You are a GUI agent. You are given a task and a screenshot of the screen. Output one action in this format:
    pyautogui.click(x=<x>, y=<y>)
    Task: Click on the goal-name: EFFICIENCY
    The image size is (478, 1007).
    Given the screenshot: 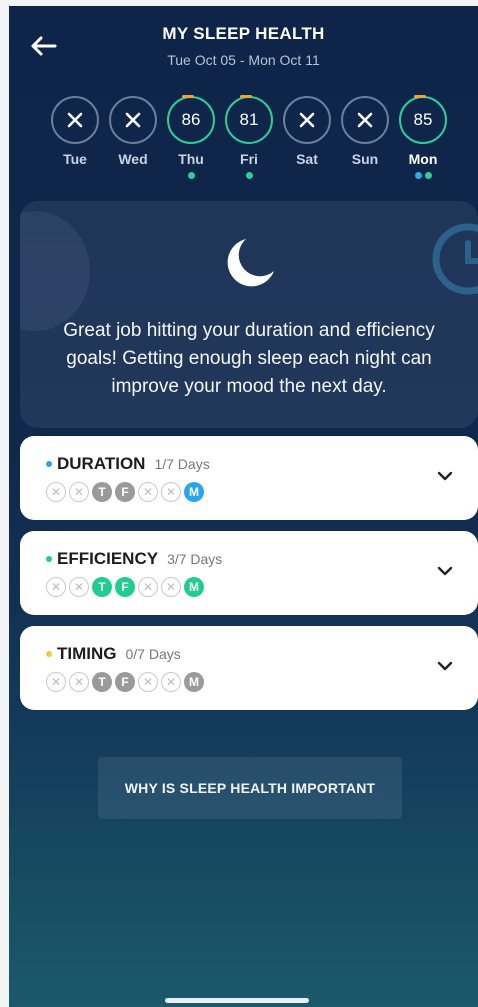 What is the action you would take?
    pyautogui.click(x=108, y=558)
    